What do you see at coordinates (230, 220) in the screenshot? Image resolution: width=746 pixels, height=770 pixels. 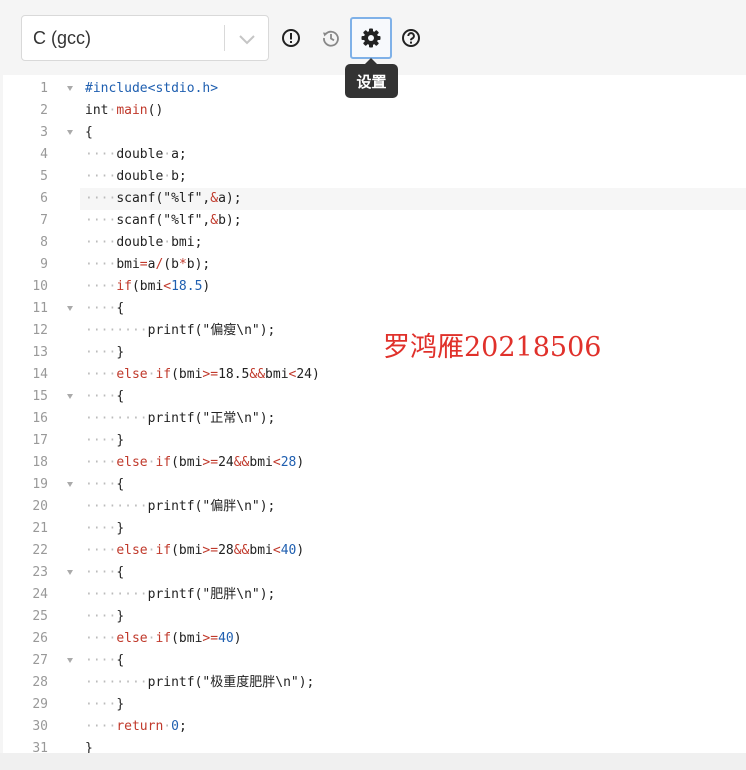 I see `code-token: b);` at bounding box center [230, 220].